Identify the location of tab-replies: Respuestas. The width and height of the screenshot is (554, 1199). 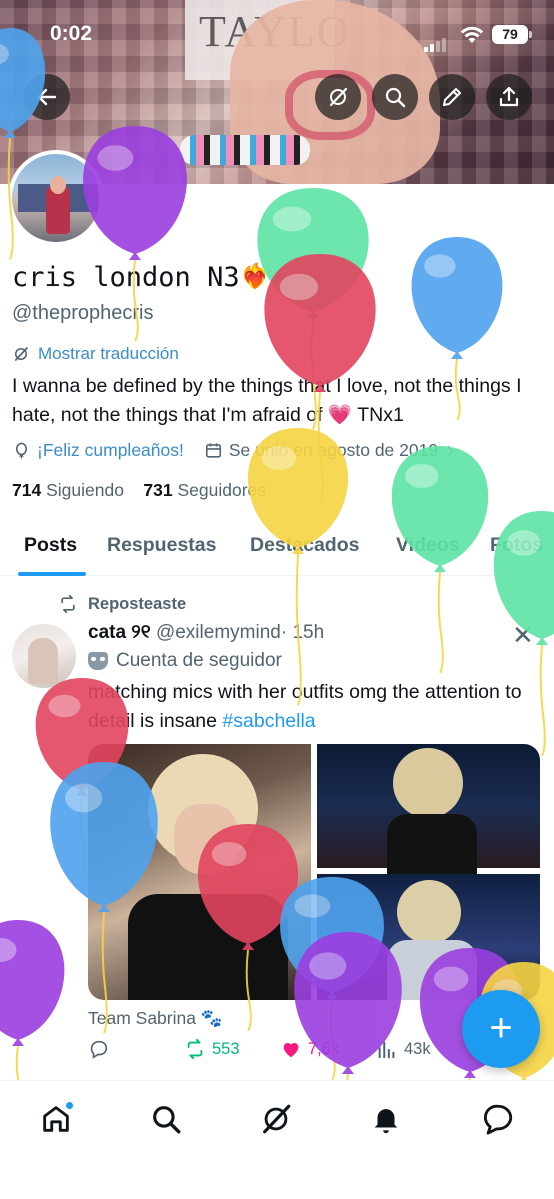
(161, 545).